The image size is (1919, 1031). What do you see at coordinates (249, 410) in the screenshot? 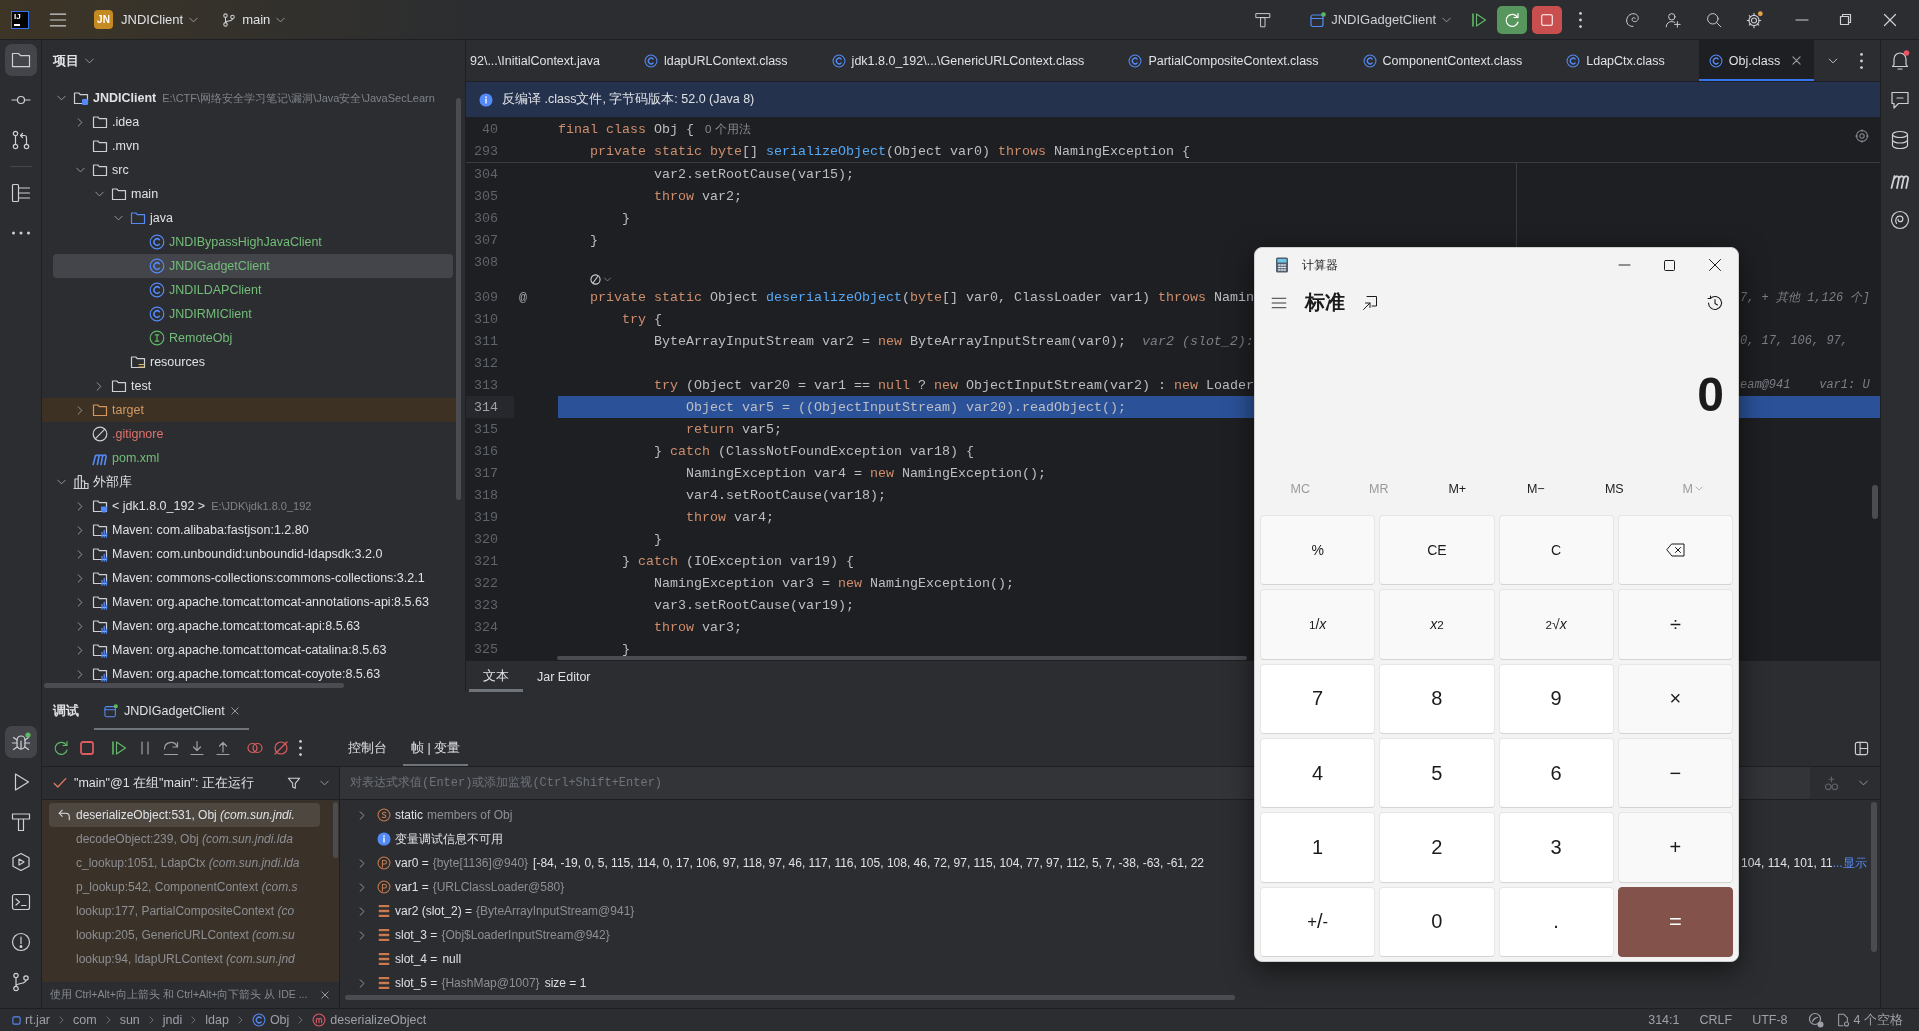
I see `tree-item: target` at bounding box center [249, 410].